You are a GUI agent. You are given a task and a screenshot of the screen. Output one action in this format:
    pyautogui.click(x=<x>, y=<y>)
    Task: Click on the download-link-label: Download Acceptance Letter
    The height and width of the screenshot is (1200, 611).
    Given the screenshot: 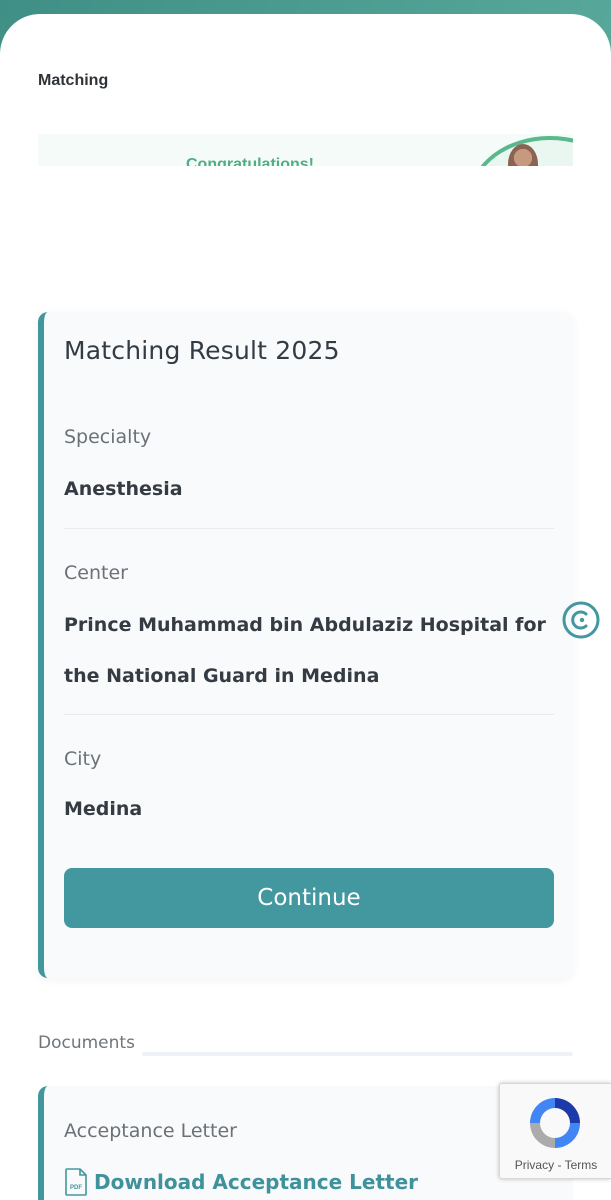 What is the action you would take?
    pyautogui.click(x=256, y=1182)
    